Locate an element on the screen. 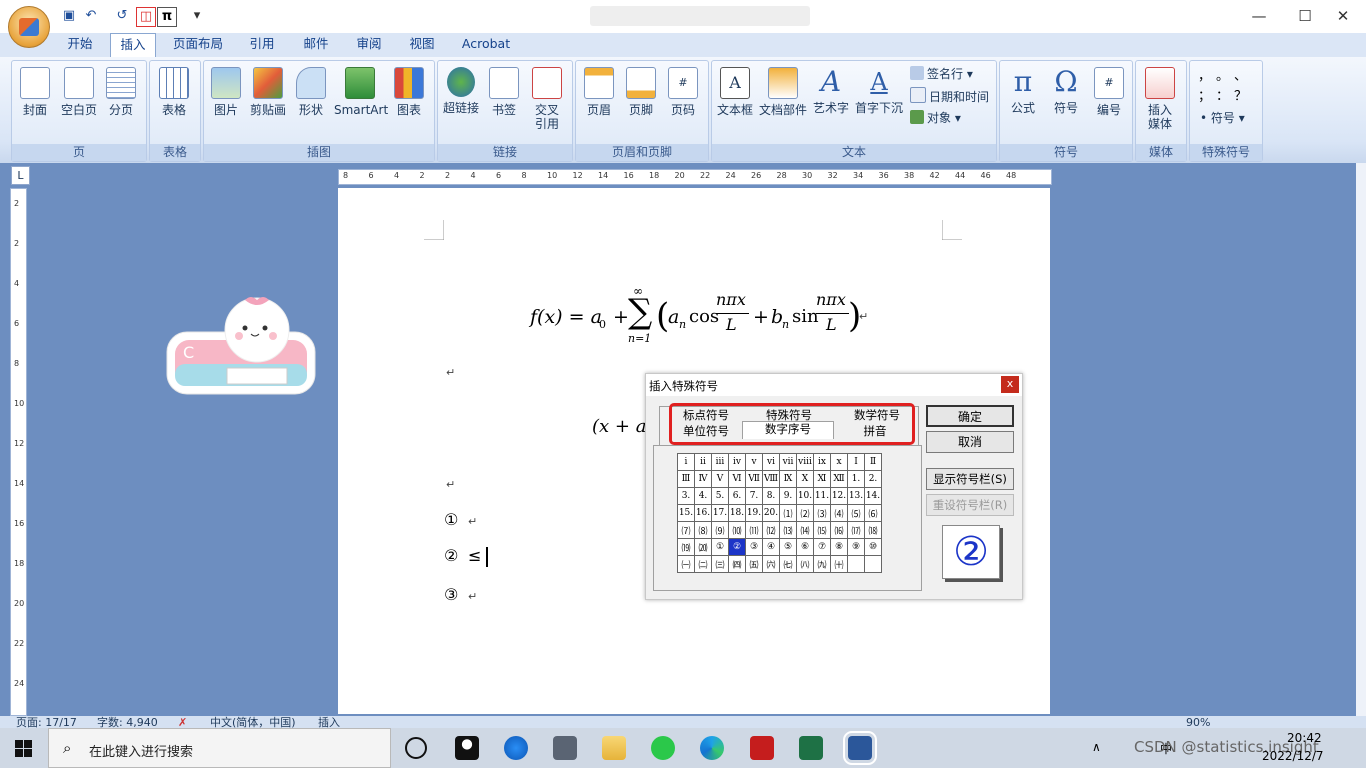  object-button: 对象 ▾ is located at coordinates (935, 118).